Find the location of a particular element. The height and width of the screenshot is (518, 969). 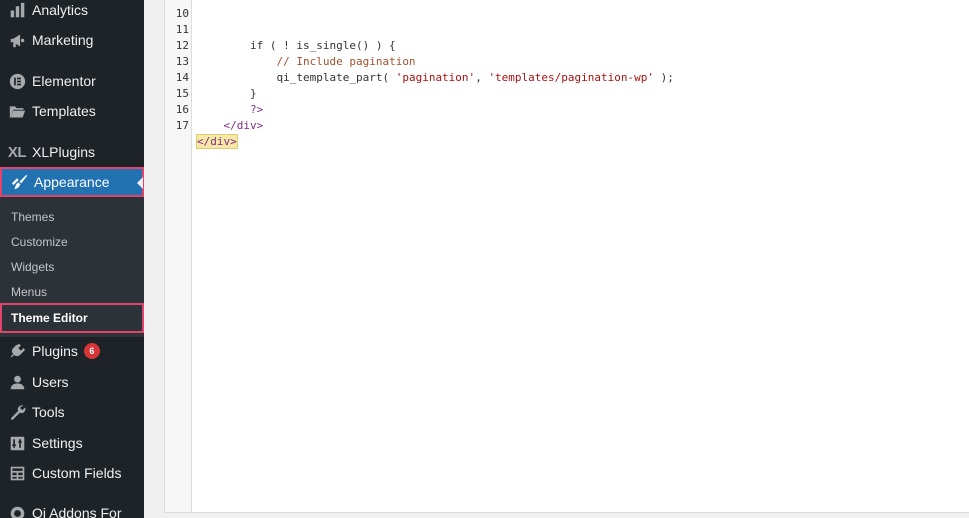

menu-item-xlplugins: XL XLPlugins is located at coordinates (72, 152).